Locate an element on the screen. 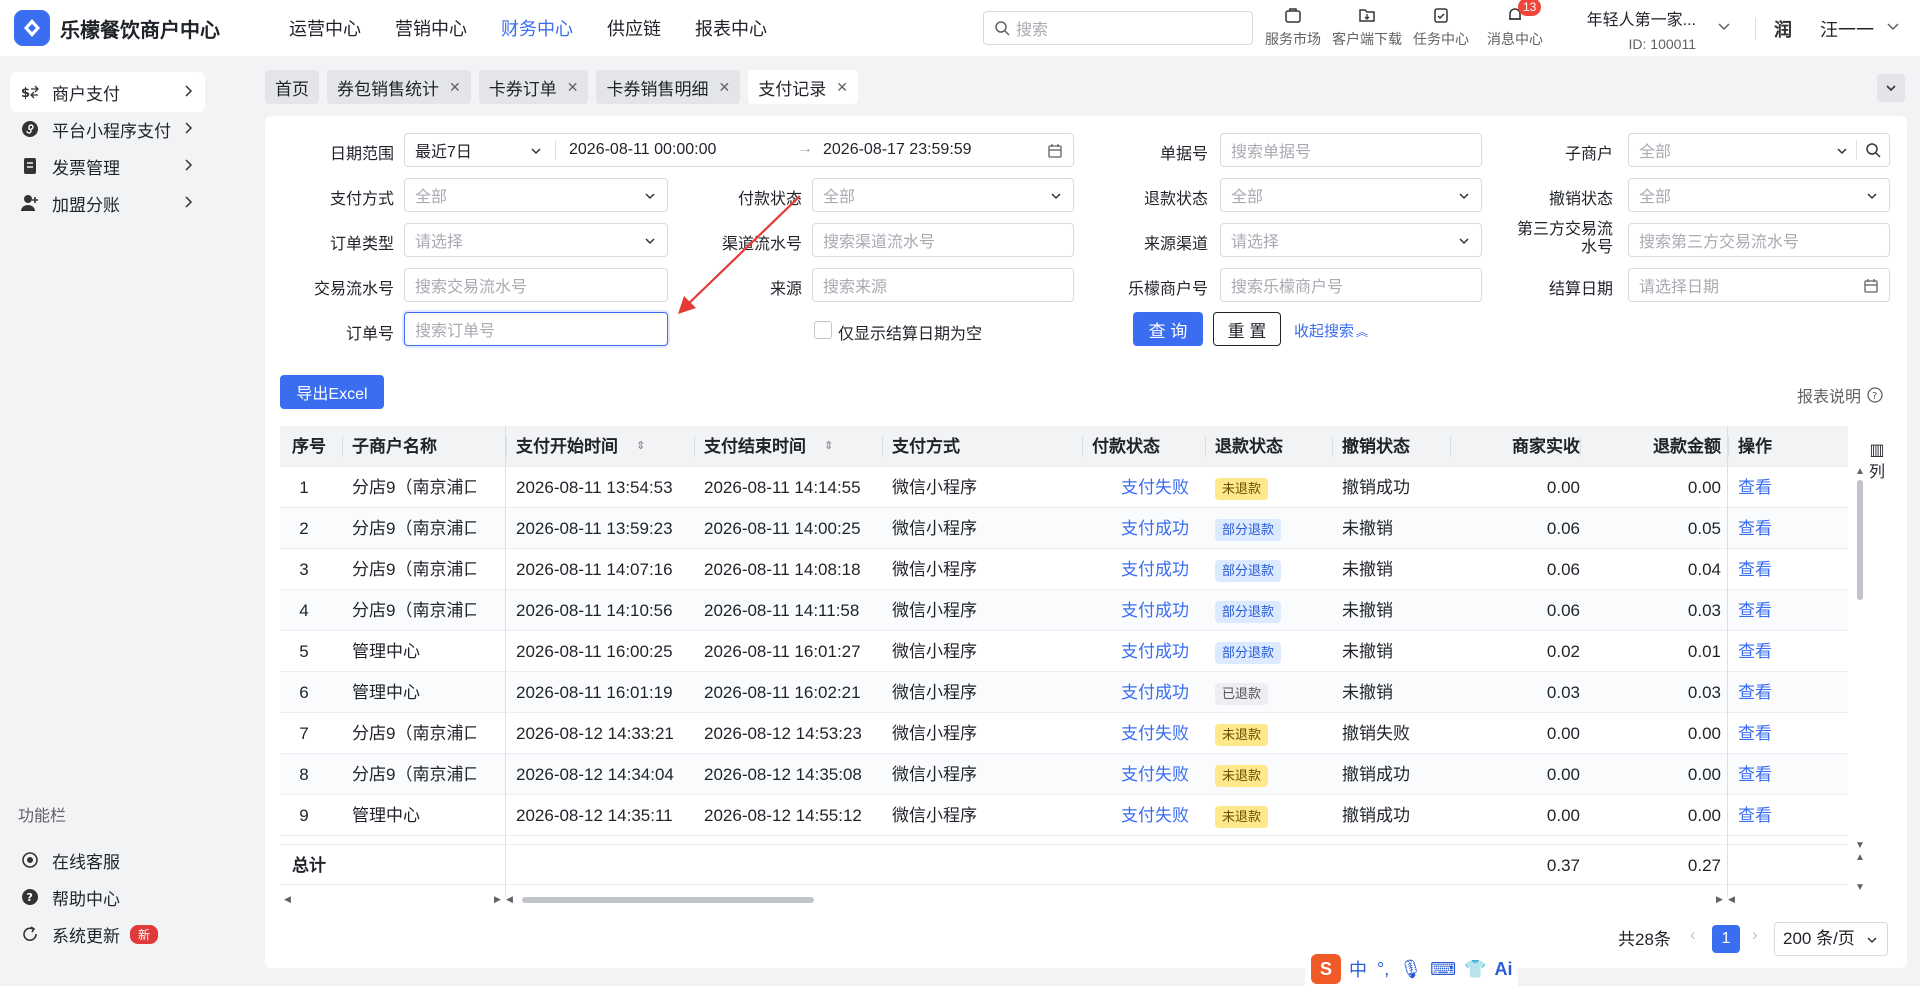  service-market-button: 服务市场 is located at coordinates (1293, 26).